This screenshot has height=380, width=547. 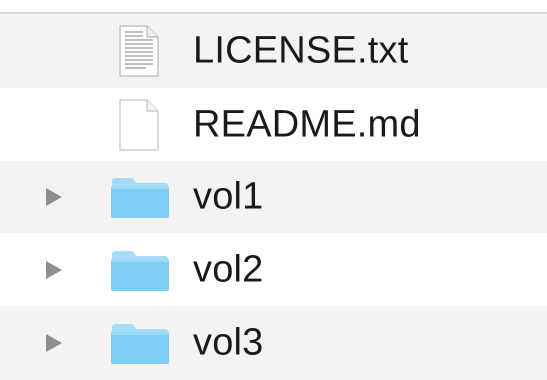 I want to click on file-name: README.md, so click(x=307, y=124).